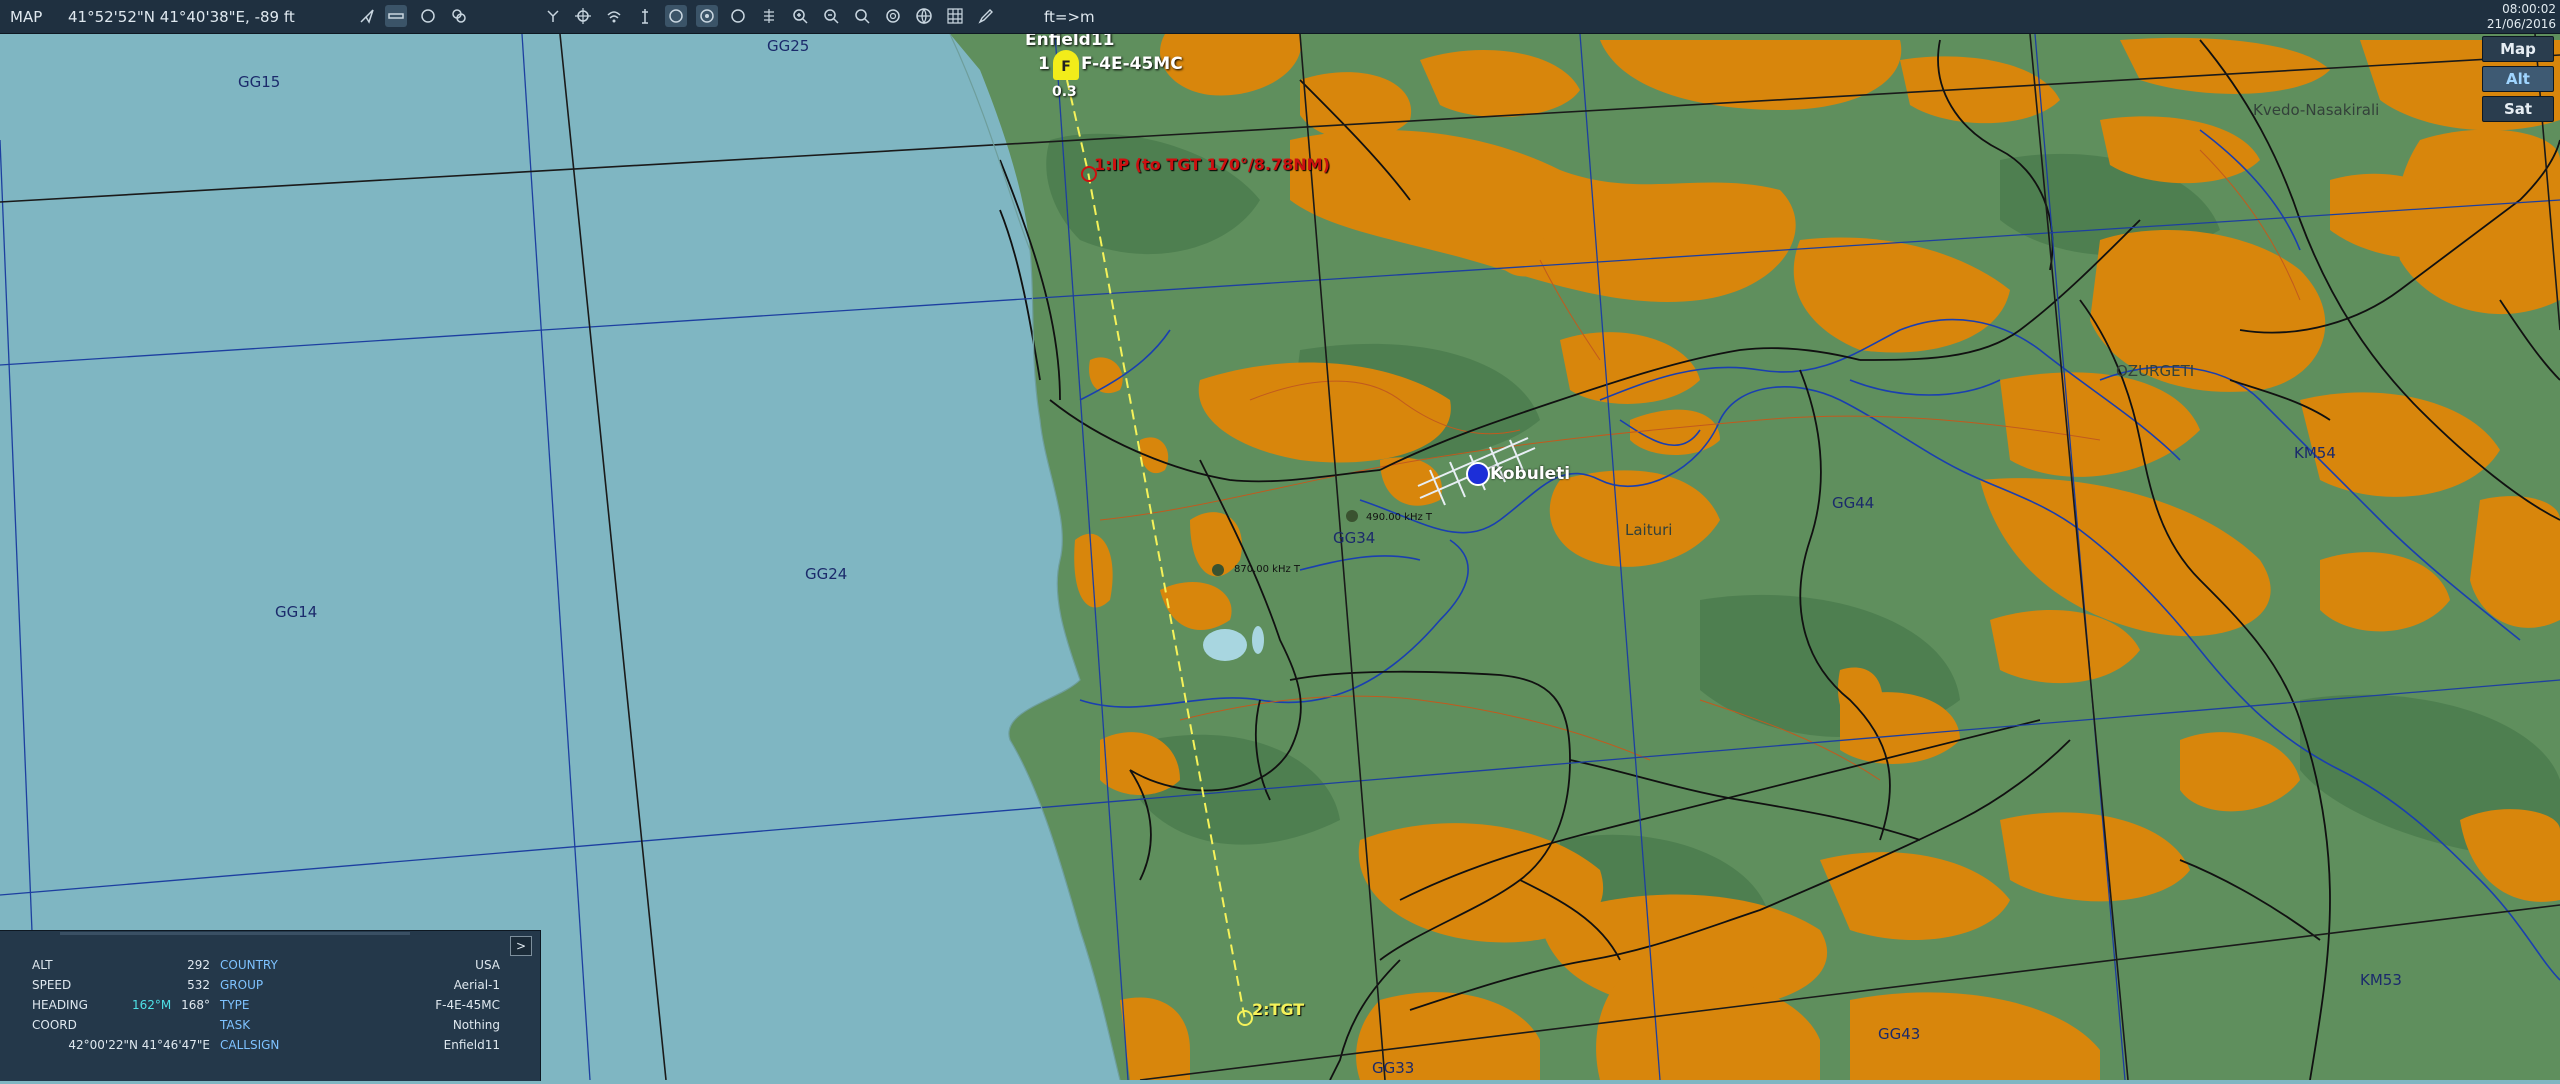  Describe the element at coordinates (198, 985) in the screenshot. I see `speed-value: 532` at that location.